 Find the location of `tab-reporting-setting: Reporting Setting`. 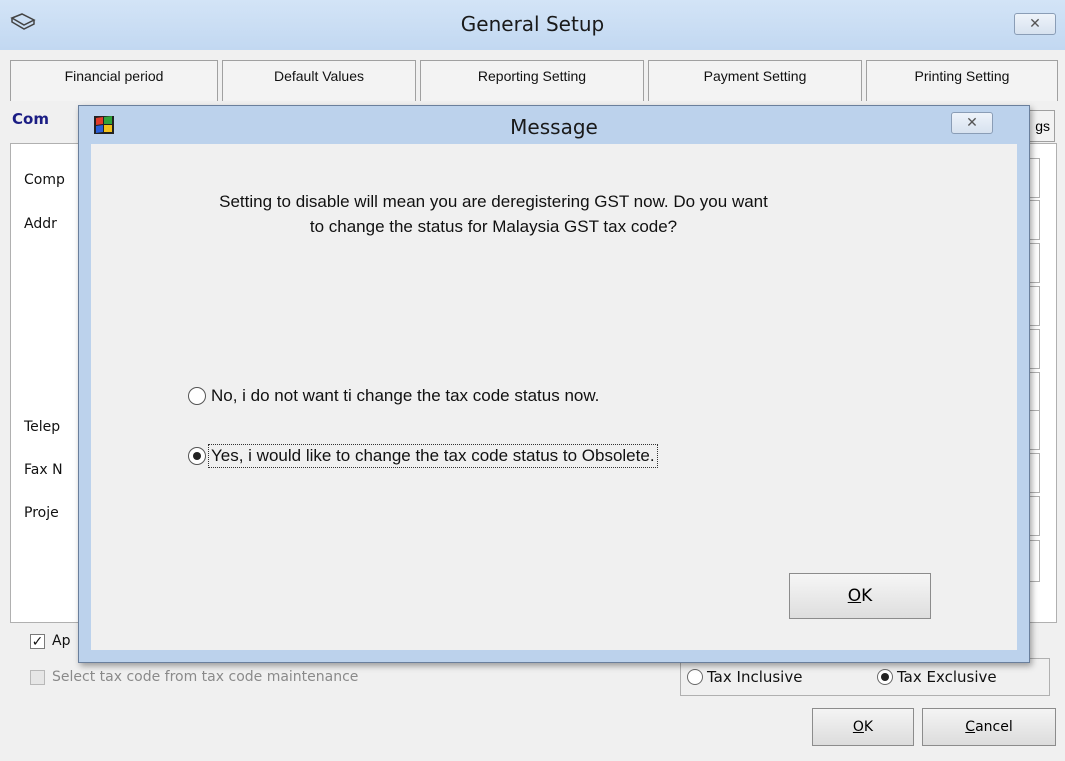

tab-reporting-setting: Reporting Setting is located at coordinates (532, 80).